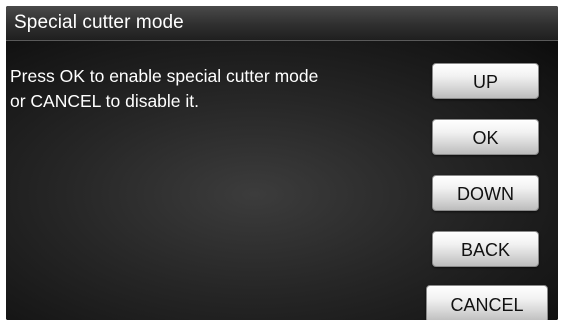 This screenshot has height=324, width=567. What do you see at coordinates (105, 101) in the screenshot?
I see `instruction-line-2: or CANCEL to disable it.` at bounding box center [105, 101].